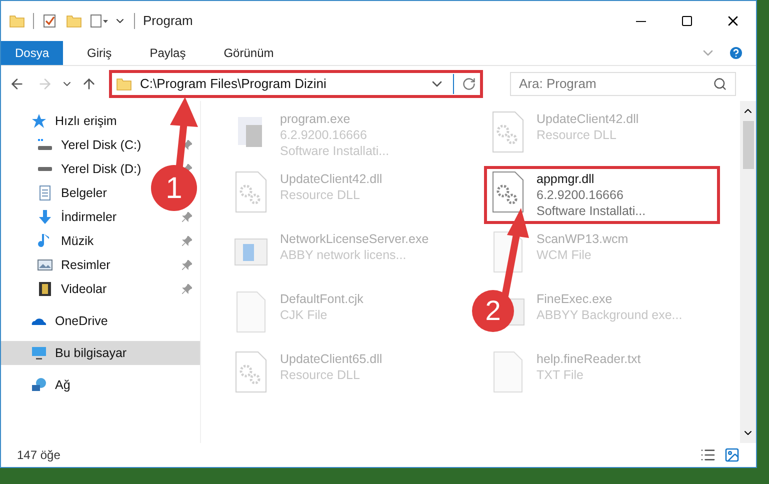 This screenshot has height=484, width=769. What do you see at coordinates (316, 119) in the screenshot?
I see `file-name: program.exe` at bounding box center [316, 119].